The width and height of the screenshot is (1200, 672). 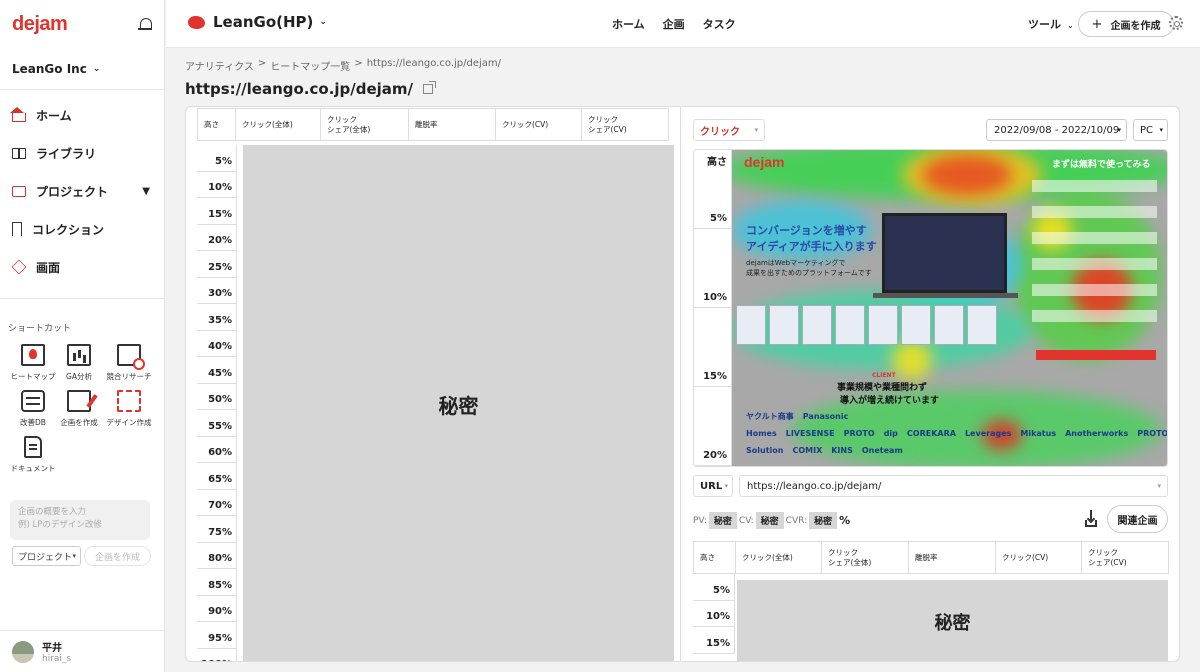 I want to click on sidebar-header: dejam, so click(x=82, y=24).